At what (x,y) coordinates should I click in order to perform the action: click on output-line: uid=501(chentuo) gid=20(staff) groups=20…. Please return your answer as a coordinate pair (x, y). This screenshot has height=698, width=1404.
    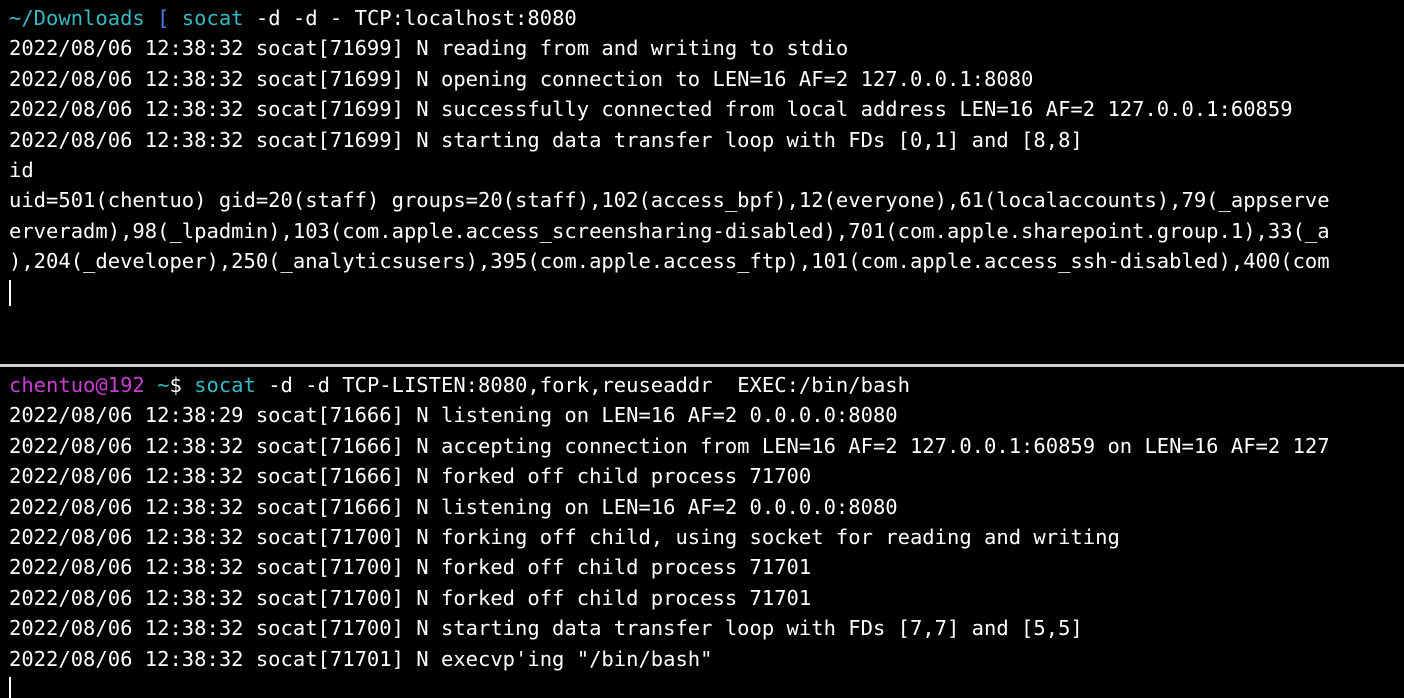
    Looking at the image, I should click on (669, 200).